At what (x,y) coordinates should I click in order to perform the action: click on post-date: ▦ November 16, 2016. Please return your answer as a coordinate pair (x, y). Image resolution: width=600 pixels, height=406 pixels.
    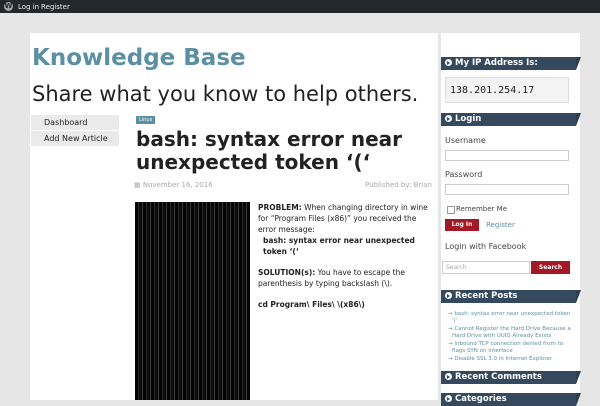
    Looking at the image, I should click on (173, 185).